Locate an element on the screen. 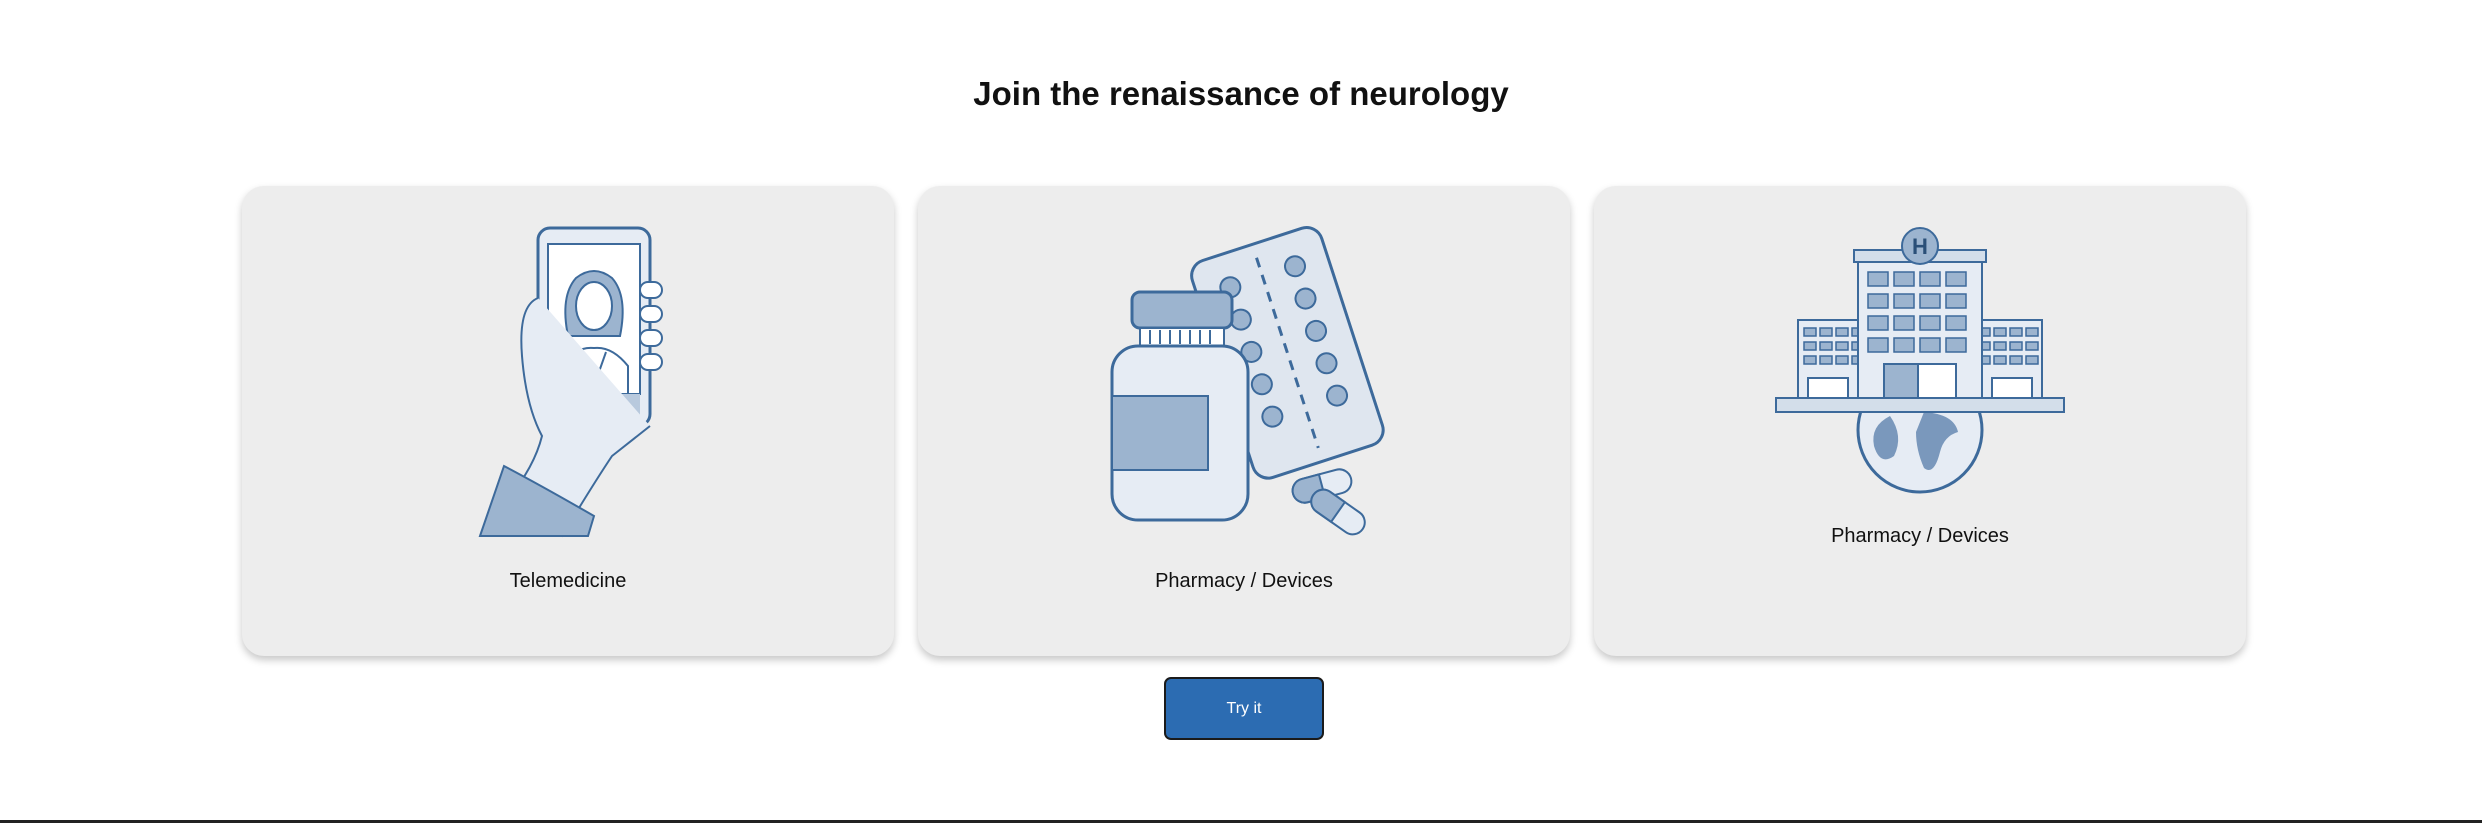  card-label-telemedicine: Telemedicine is located at coordinates (568, 581).